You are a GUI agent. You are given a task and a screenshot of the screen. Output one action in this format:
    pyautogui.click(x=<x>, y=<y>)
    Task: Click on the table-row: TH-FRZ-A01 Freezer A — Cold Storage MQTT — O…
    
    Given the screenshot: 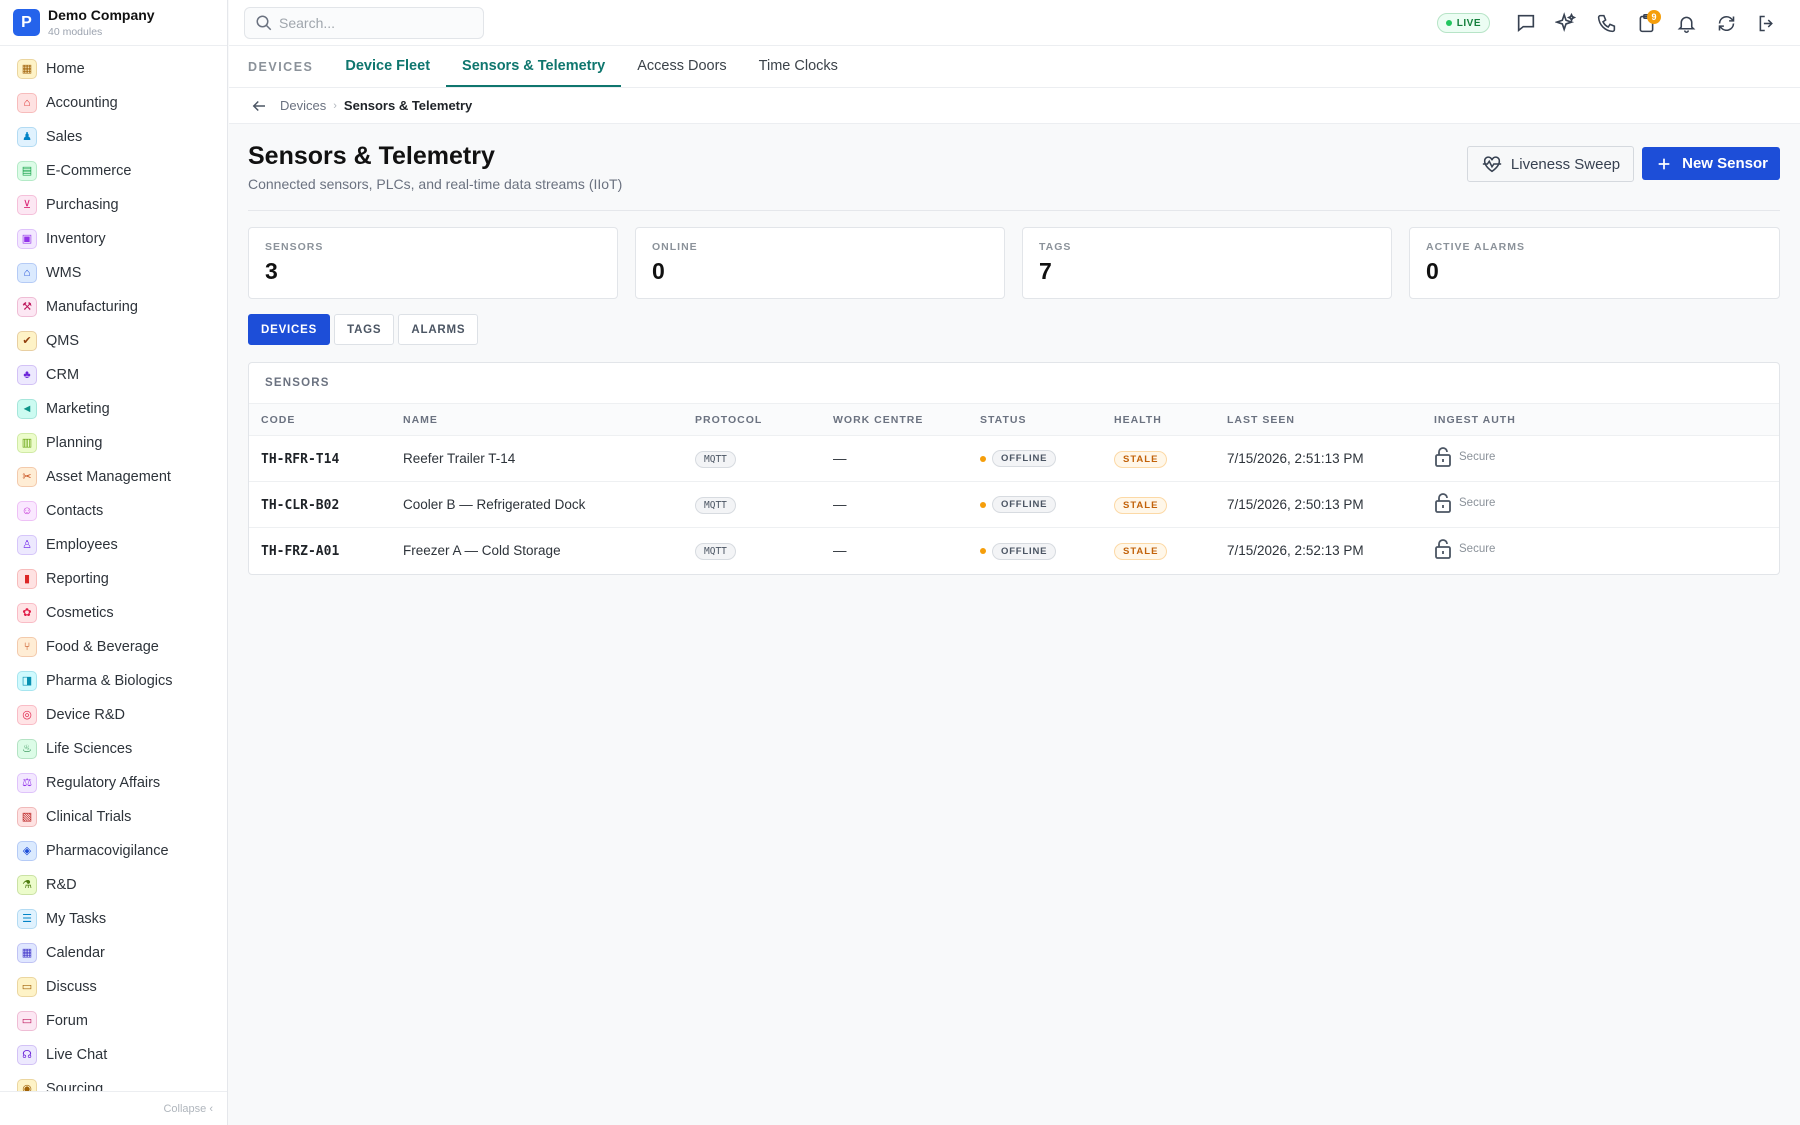 What is the action you would take?
    pyautogui.click(x=1014, y=551)
    